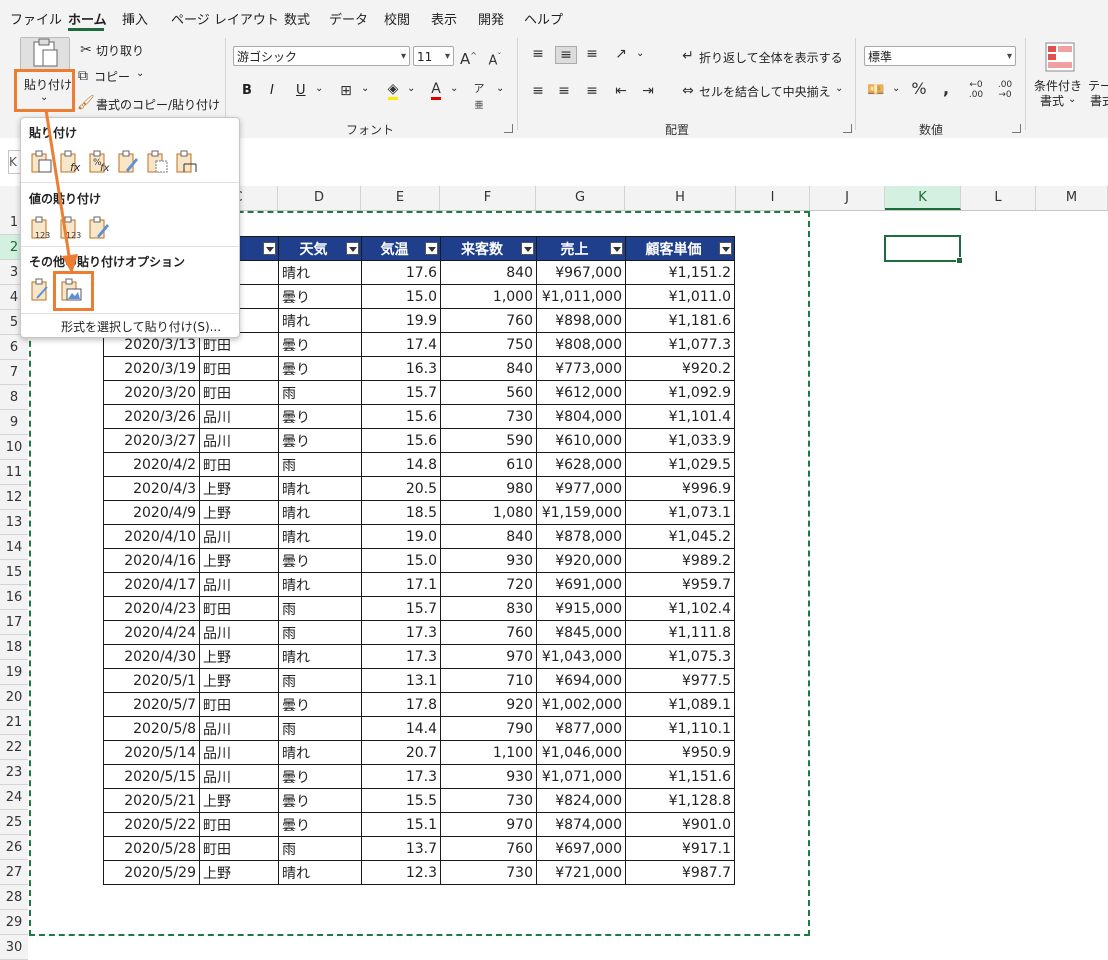 This screenshot has width=1108, height=960. Describe the element at coordinates (401, 392) in the screenshot. I see `table-cell: 15.7` at that location.